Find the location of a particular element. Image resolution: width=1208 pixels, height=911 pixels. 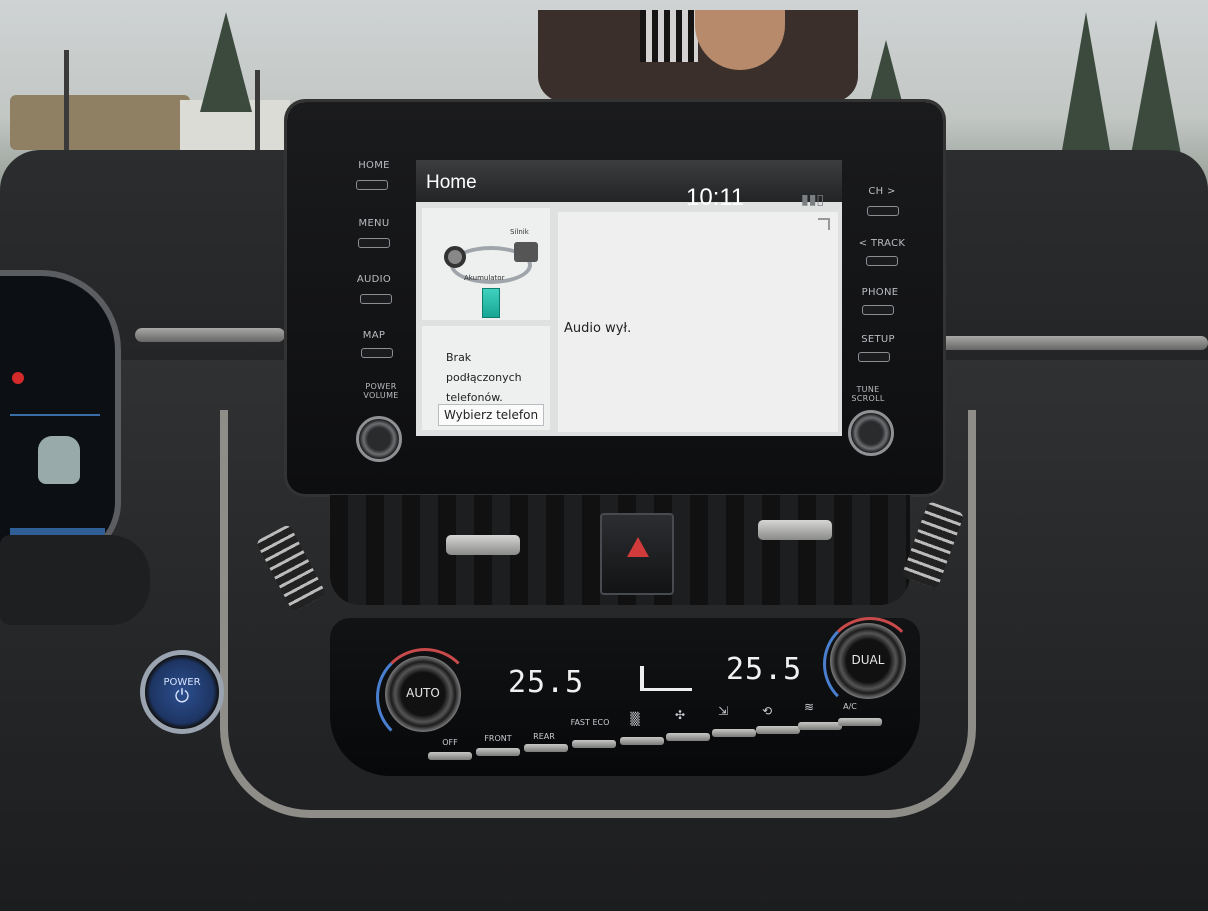

audio-label: AUDIO is located at coordinates (374, 279).